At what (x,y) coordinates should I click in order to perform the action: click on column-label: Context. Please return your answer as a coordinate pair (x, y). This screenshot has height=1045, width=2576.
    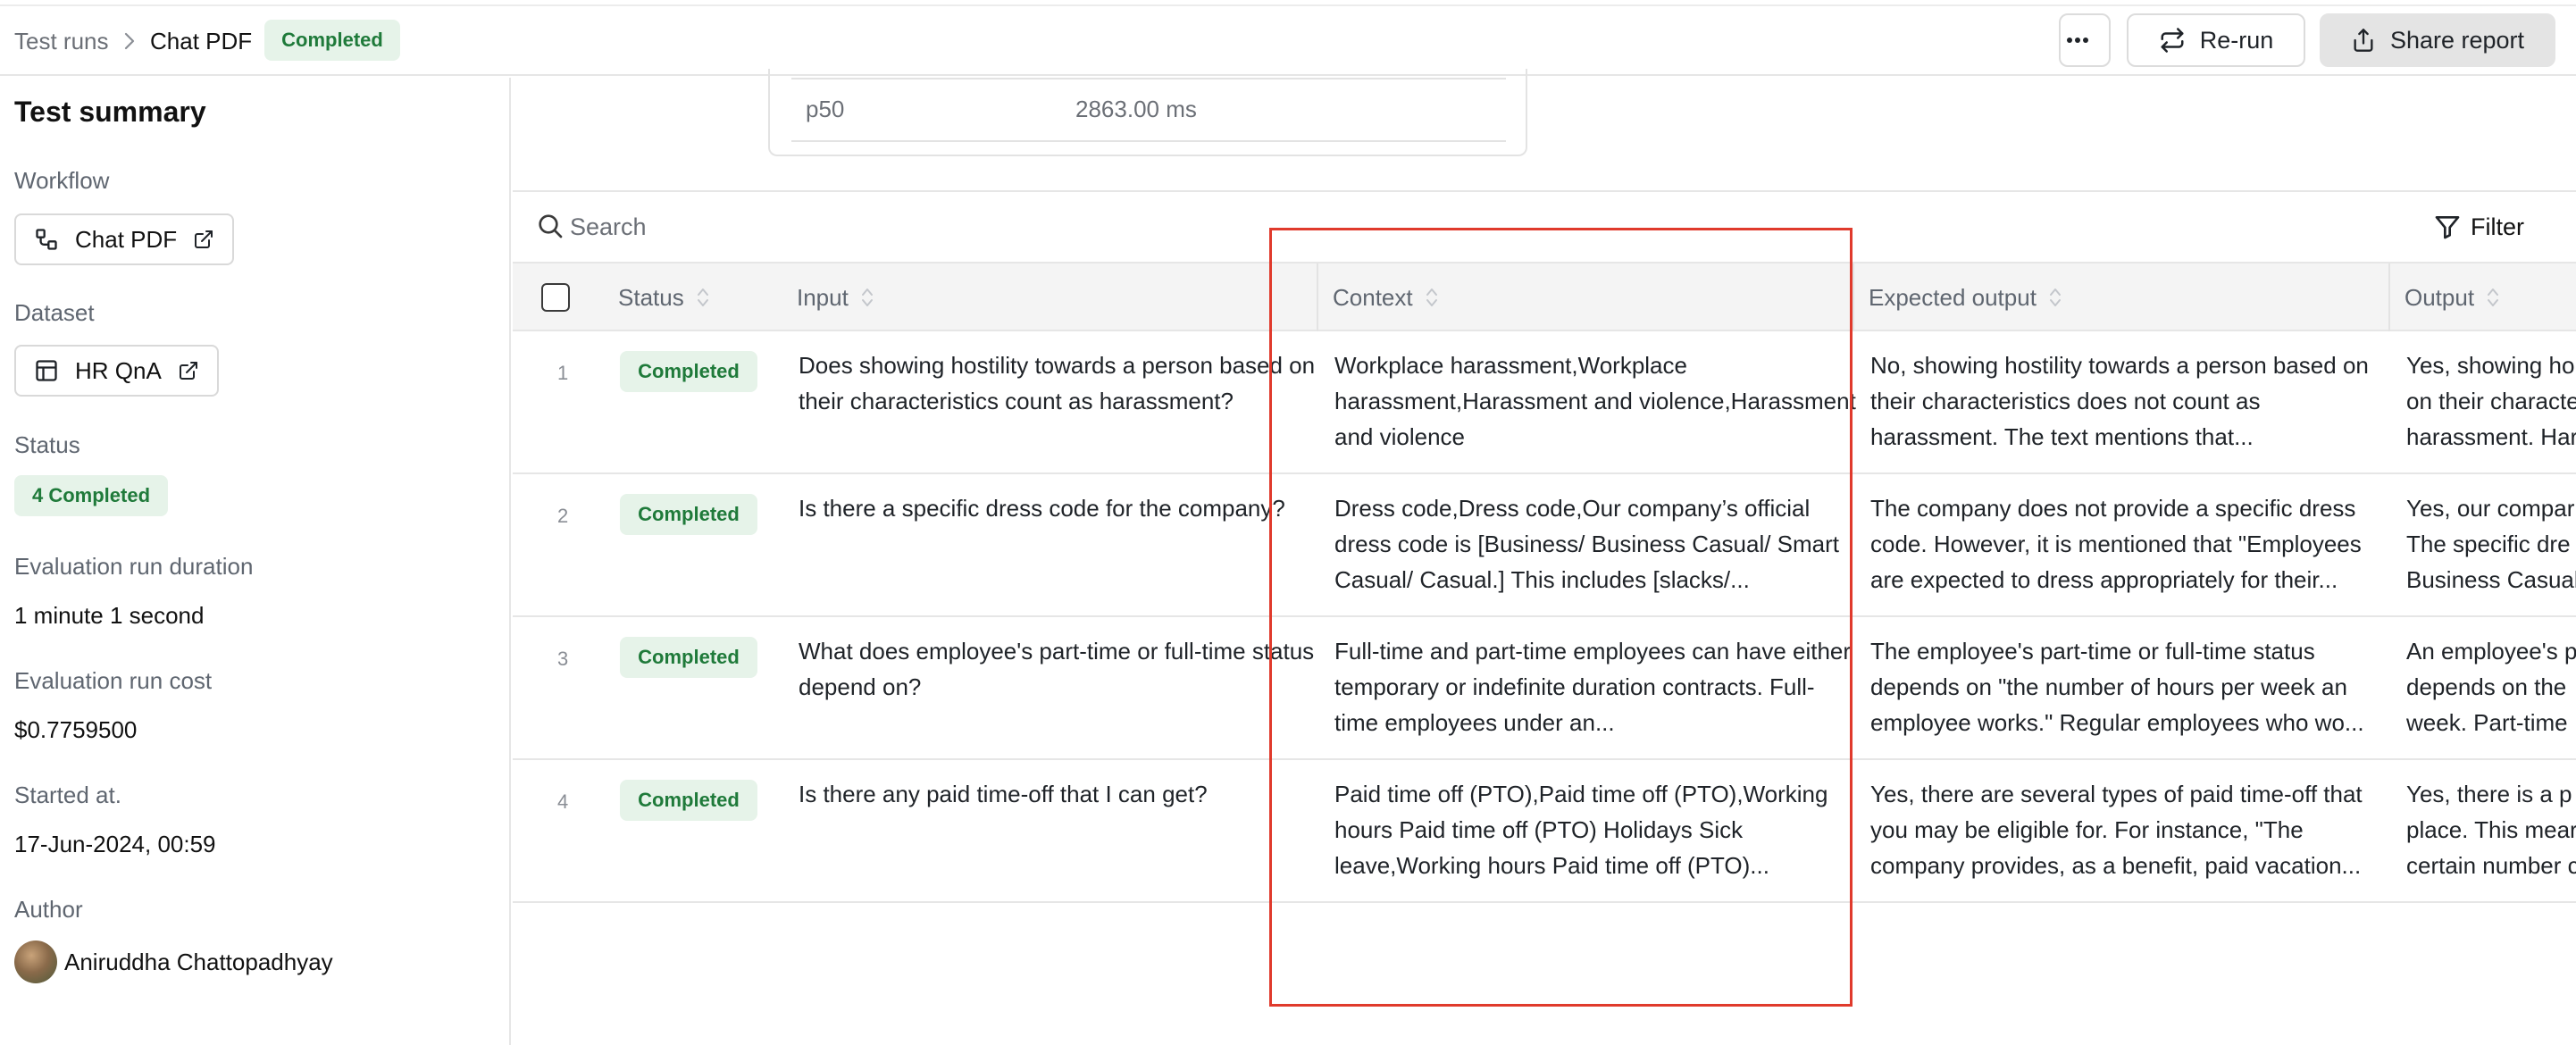
    Looking at the image, I should click on (1373, 297).